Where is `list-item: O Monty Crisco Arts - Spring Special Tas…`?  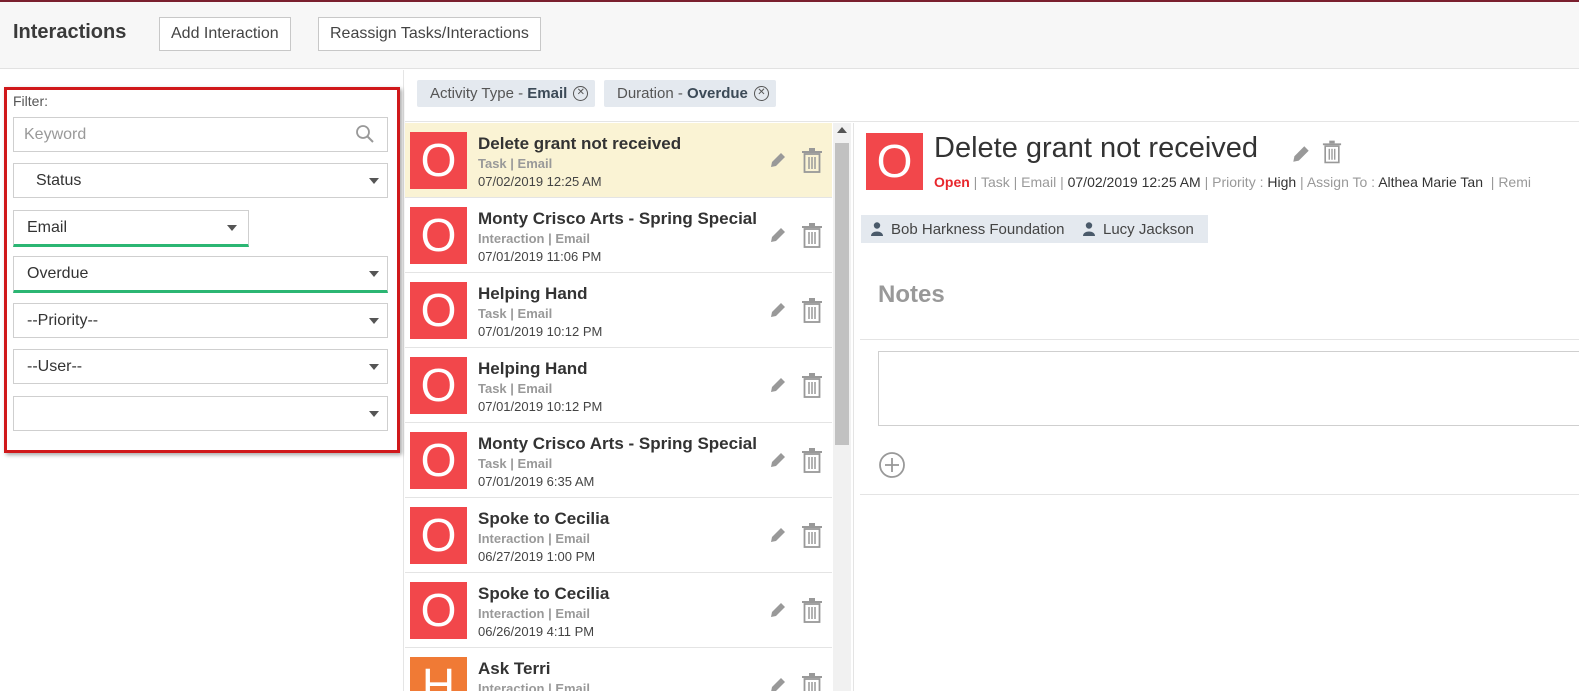
list-item: O Monty Crisco Arts - Spring Special Tas… is located at coordinates (618, 460).